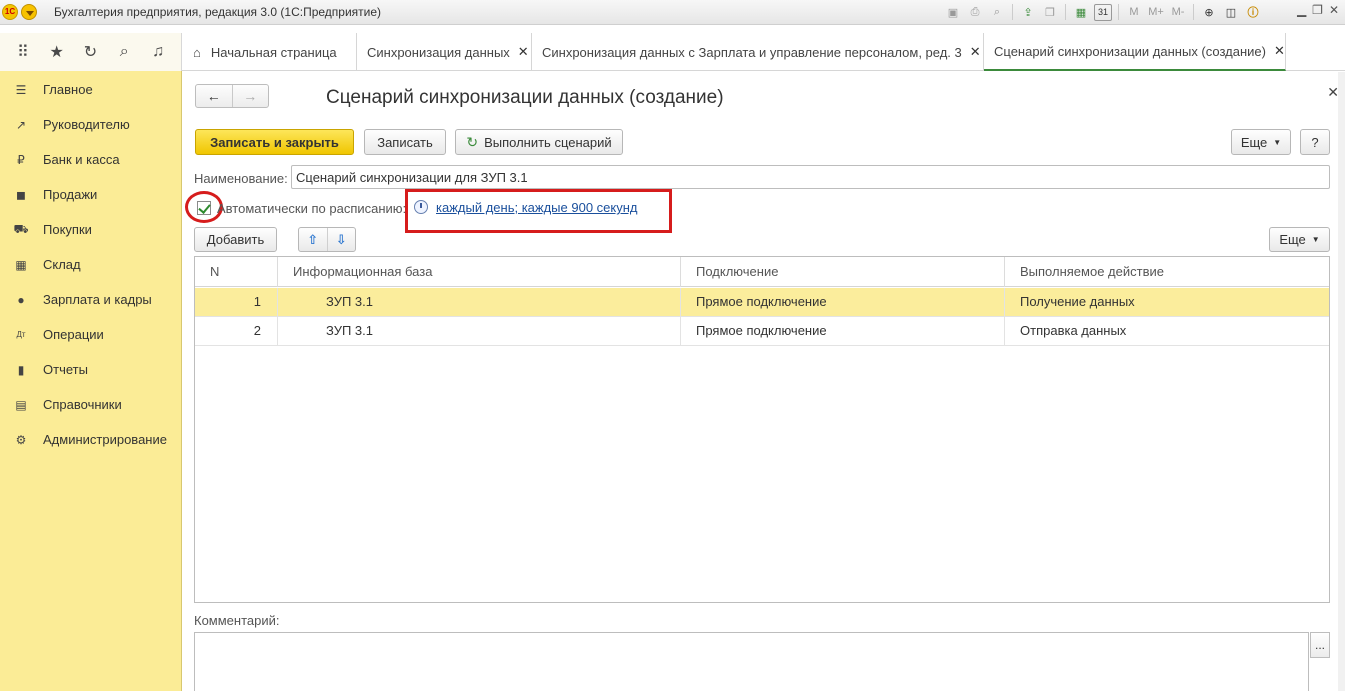 The image size is (1345, 691). What do you see at coordinates (1317, 10) in the screenshot?
I see `restore-icon: ❐` at bounding box center [1317, 10].